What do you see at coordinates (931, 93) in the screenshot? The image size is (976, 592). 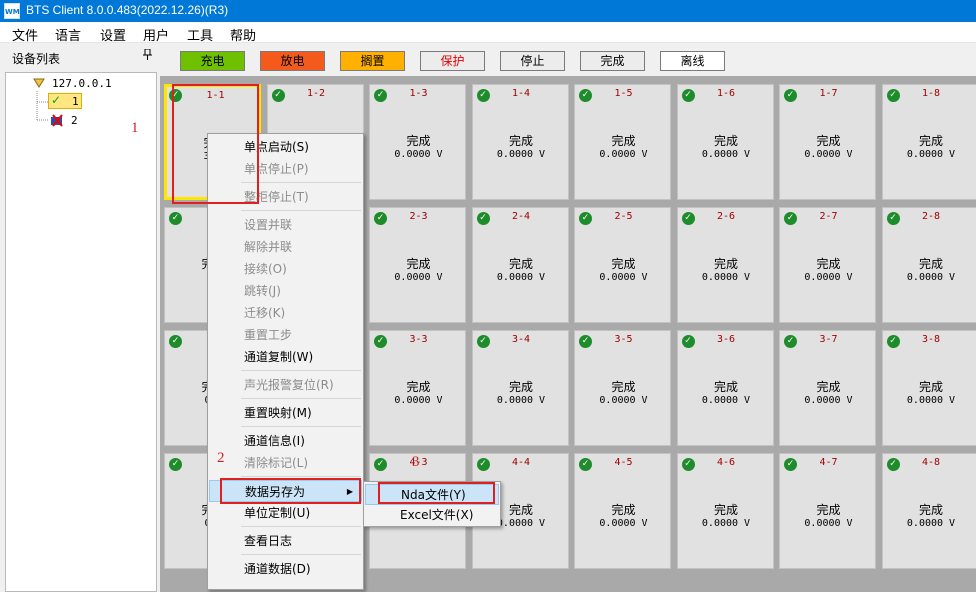 I see `channel-id: 1-8` at bounding box center [931, 93].